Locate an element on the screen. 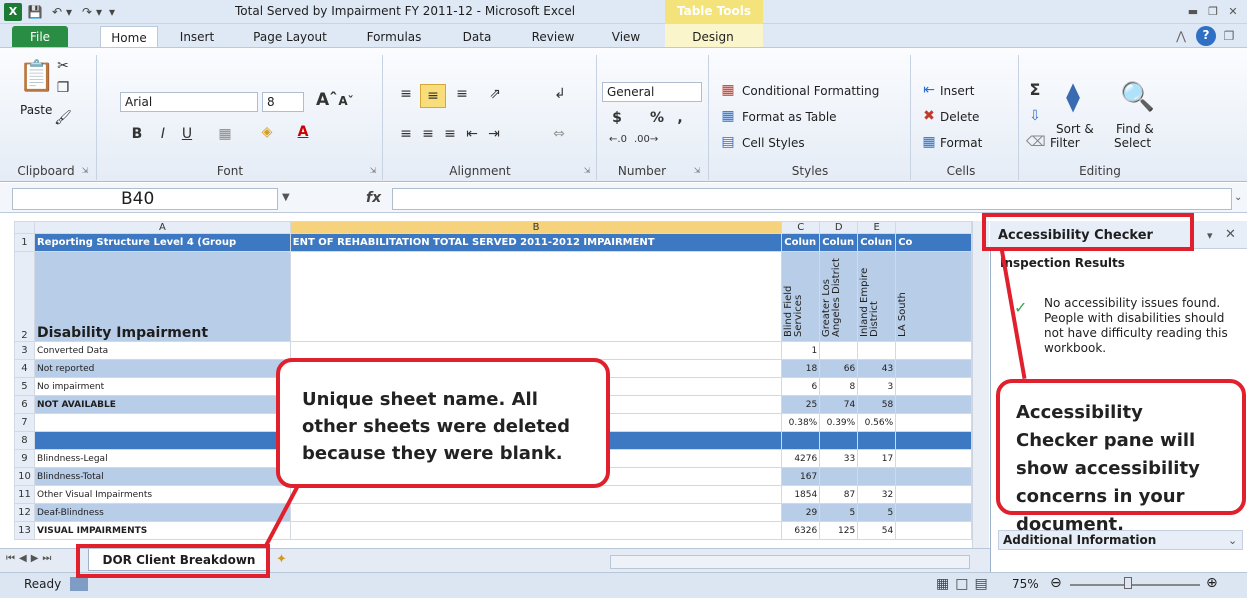 The width and height of the screenshot is (1247, 598). zoom-level: 75% is located at coordinates (1025, 584).